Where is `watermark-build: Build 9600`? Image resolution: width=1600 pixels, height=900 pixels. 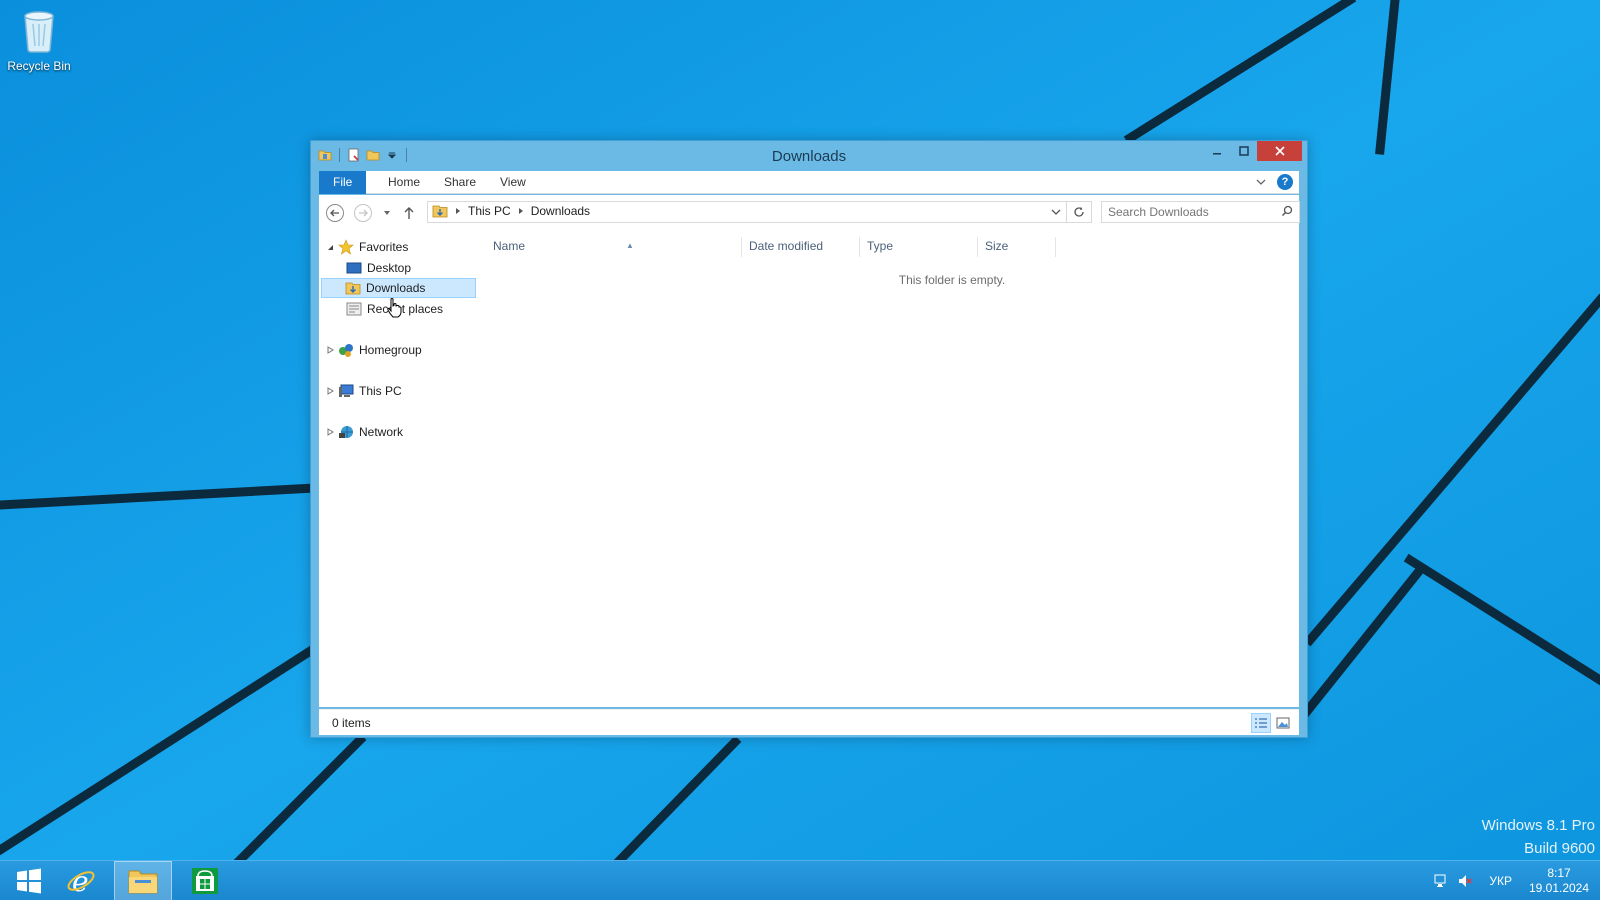 watermark-build: Build 9600 is located at coordinates (1559, 848).